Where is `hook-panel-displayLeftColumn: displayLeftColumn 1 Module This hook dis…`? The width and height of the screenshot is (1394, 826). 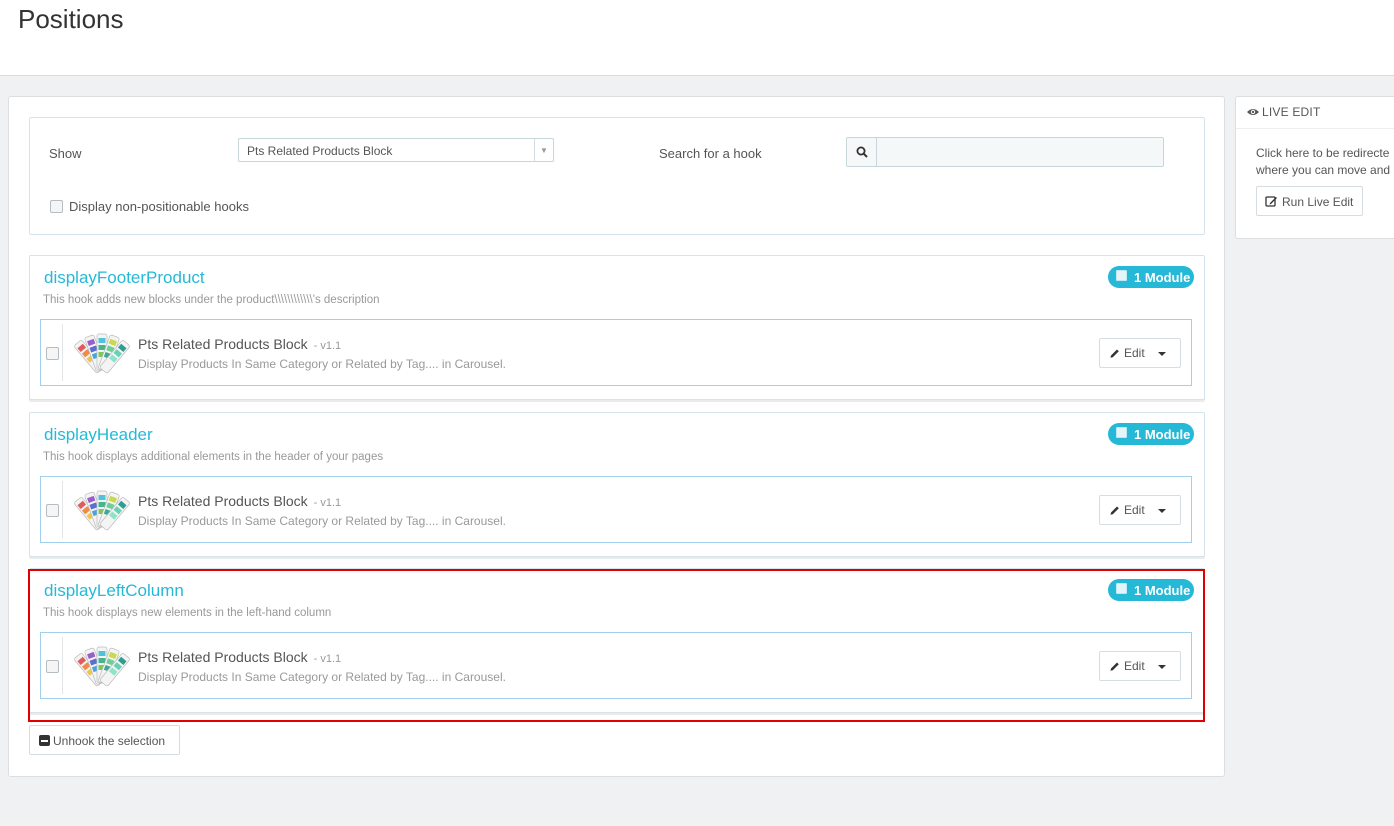 hook-panel-displayLeftColumn: displayLeftColumn 1 Module This hook dis… is located at coordinates (617, 640).